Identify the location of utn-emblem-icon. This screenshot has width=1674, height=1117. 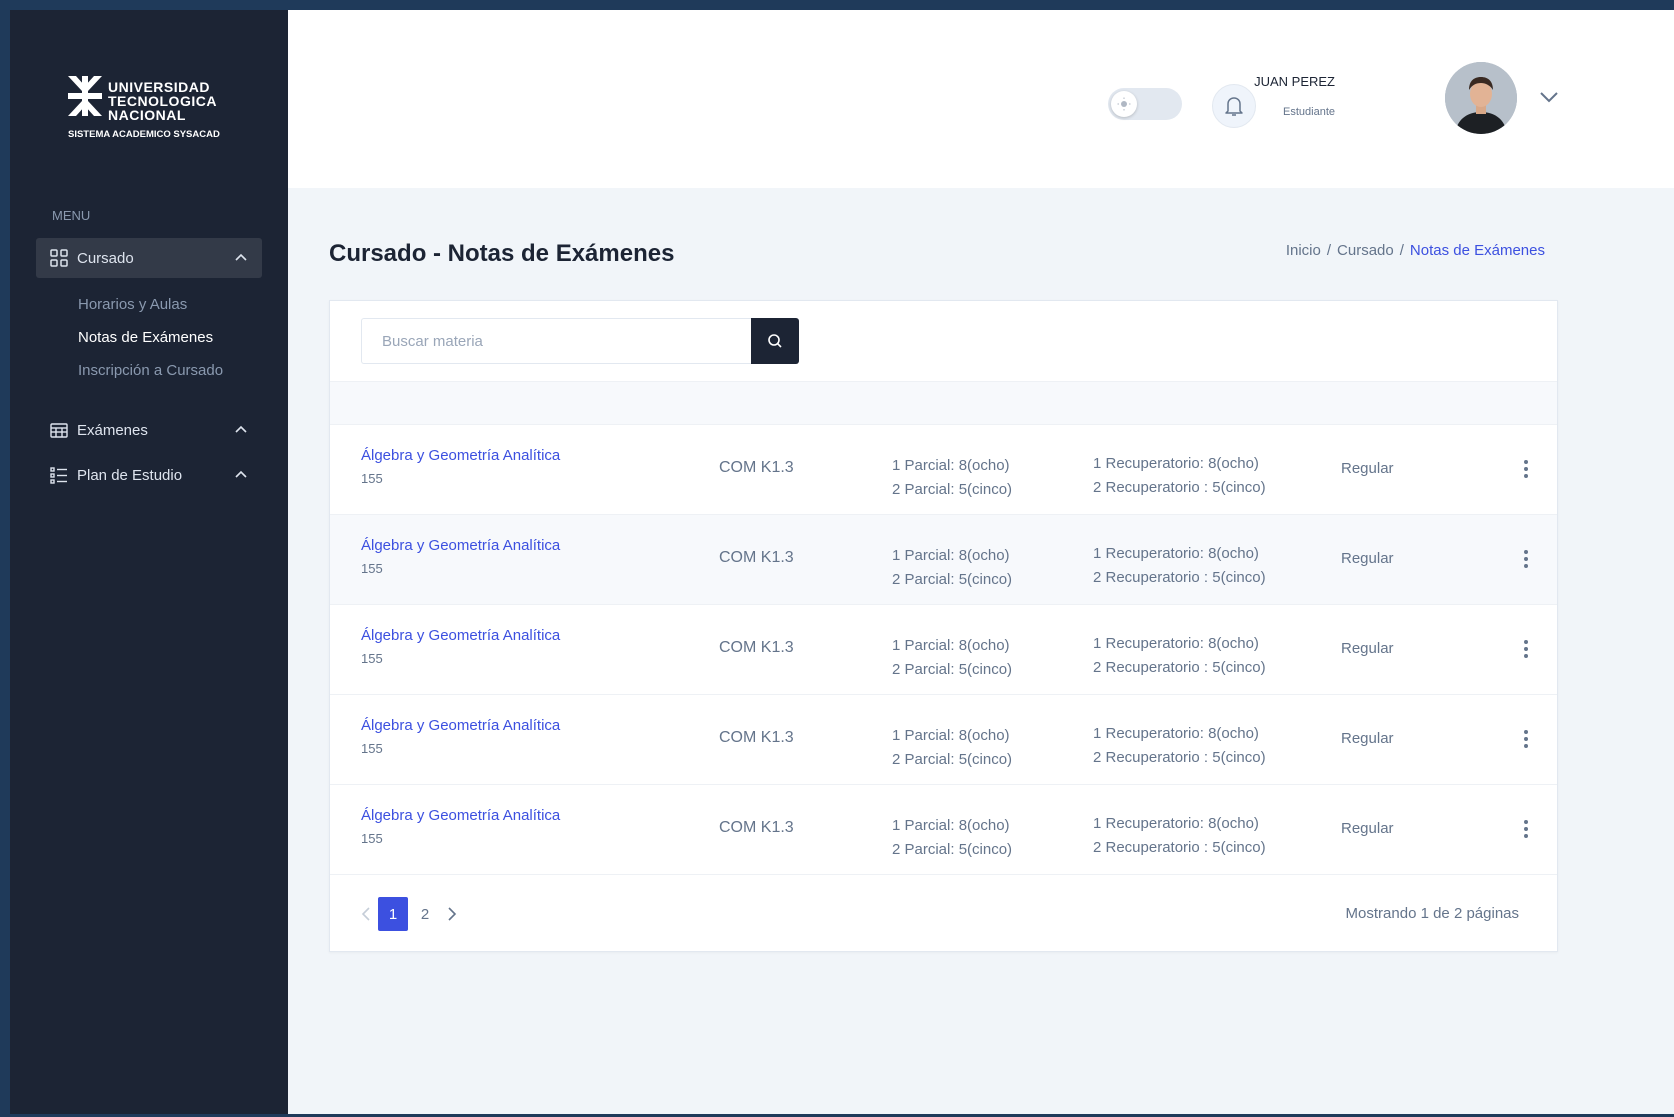
(85, 96).